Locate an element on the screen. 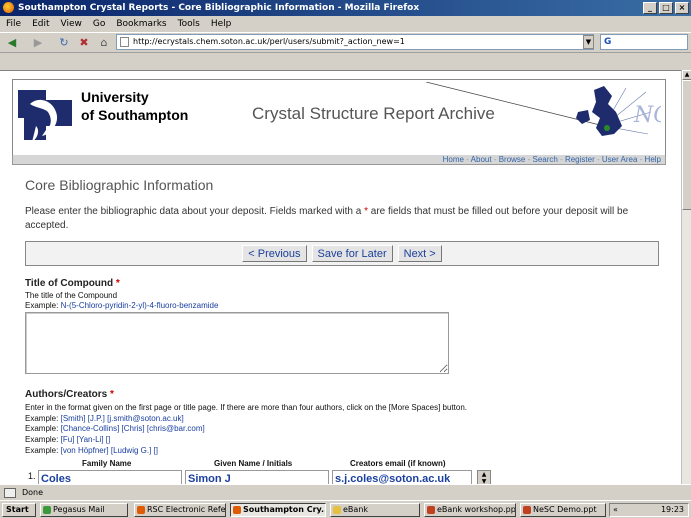 This screenshot has height=518, width=691. home-icon: ⌂ is located at coordinates (104, 43).